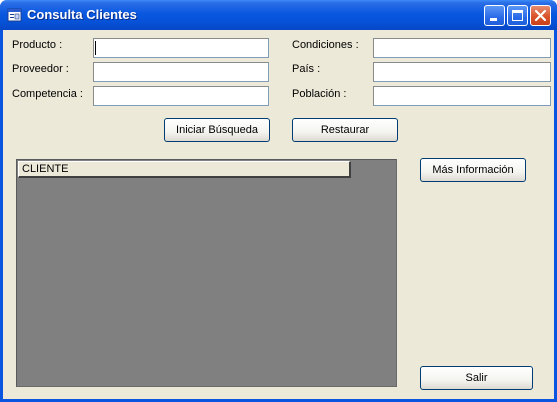 The height and width of the screenshot is (402, 557). What do you see at coordinates (325, 45) in the screenshot?
I see `condiciones-label: Condiciones :` at bounding box center [325, 45].